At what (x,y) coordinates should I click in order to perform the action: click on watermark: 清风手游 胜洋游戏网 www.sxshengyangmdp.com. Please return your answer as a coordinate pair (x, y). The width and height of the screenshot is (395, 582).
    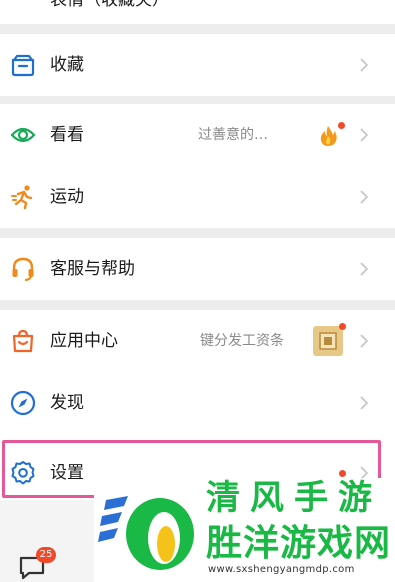
    Looking at the image, I should click on (244, 530).